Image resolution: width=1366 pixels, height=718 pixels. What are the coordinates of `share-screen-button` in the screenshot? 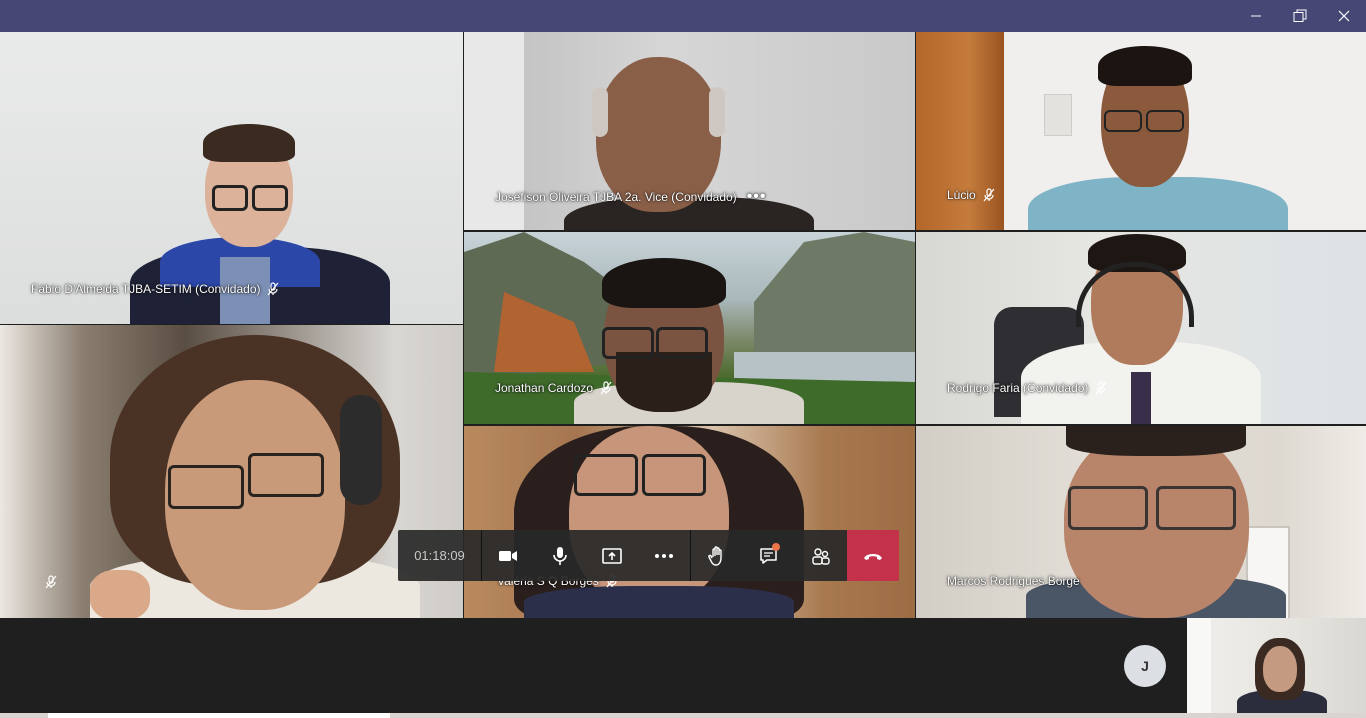 It's located at (612, 555).